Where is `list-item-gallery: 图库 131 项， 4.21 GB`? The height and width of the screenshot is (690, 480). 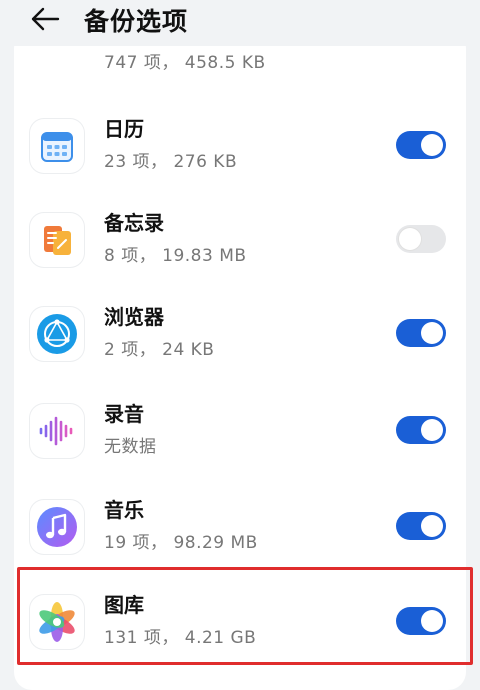
list-item-gallery: 图库 131 项， 4.21 GB is located at coordinates (240, 623).